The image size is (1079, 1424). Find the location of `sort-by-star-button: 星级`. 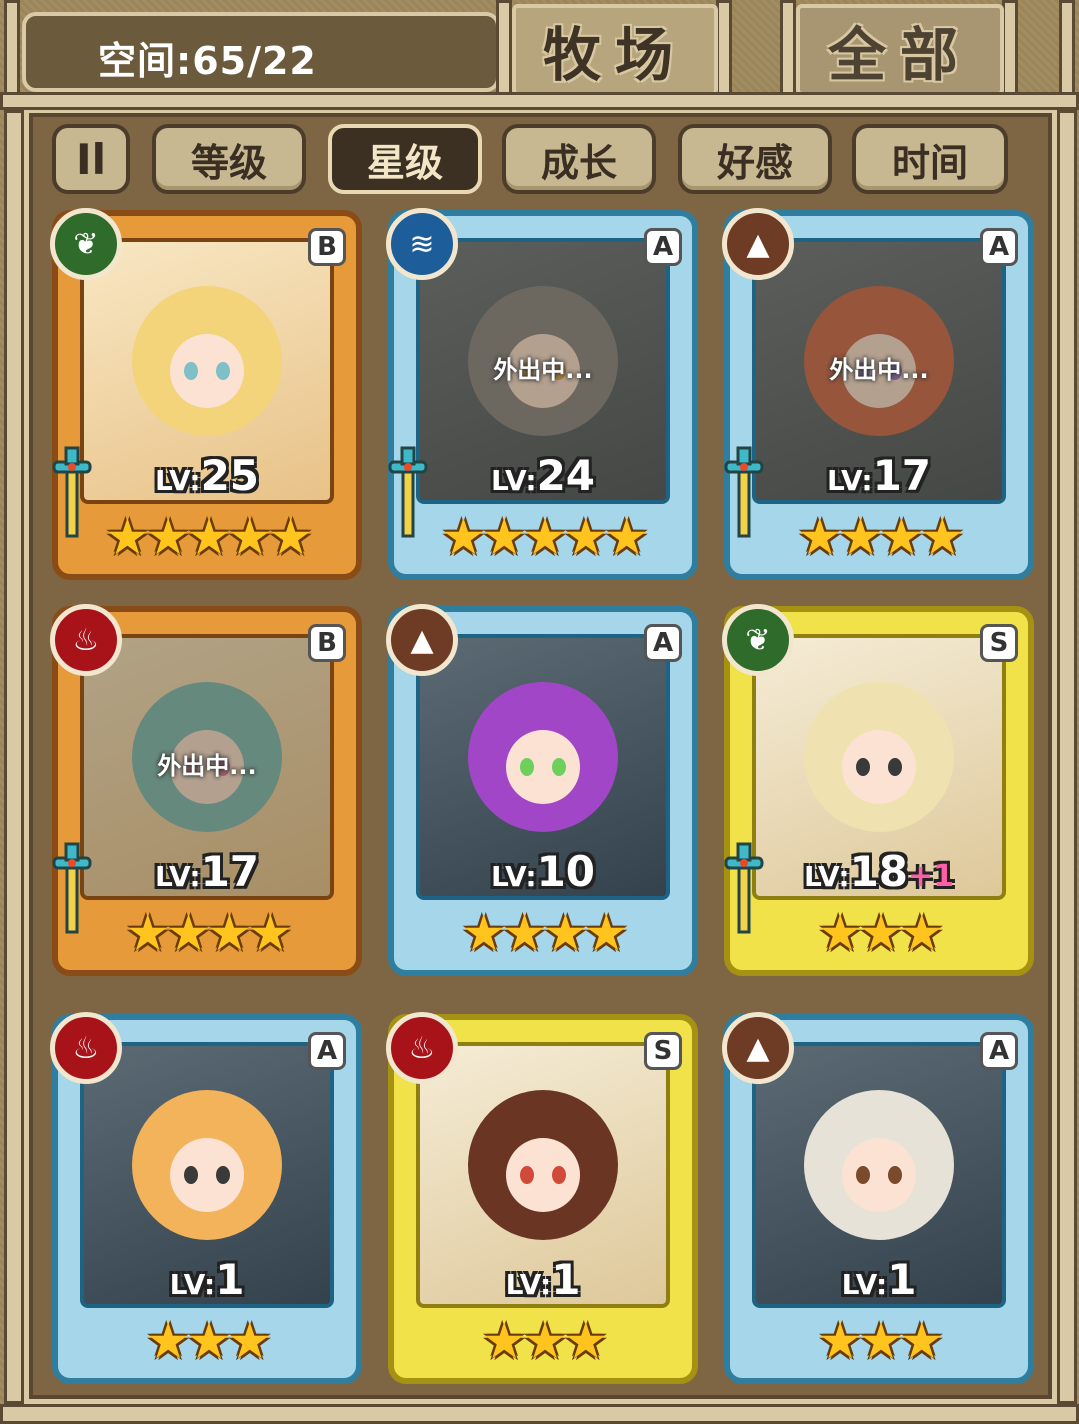

sort-by-star-button: 星级 is located at coordinates (405, 159).